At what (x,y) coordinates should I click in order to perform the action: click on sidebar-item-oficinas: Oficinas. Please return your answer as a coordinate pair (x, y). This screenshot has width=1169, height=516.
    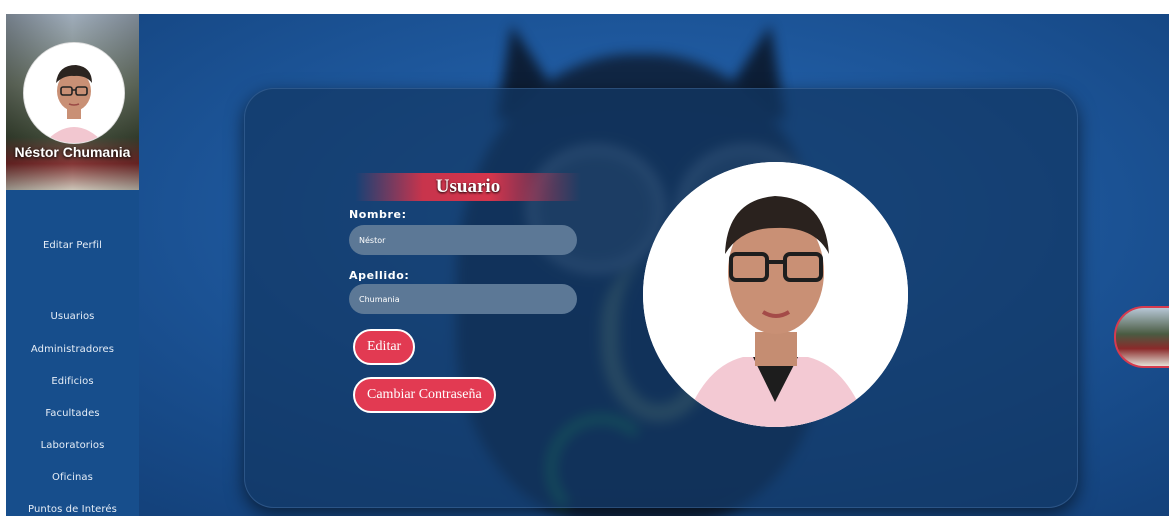
    Looking at the image, I should click on (72, 477).